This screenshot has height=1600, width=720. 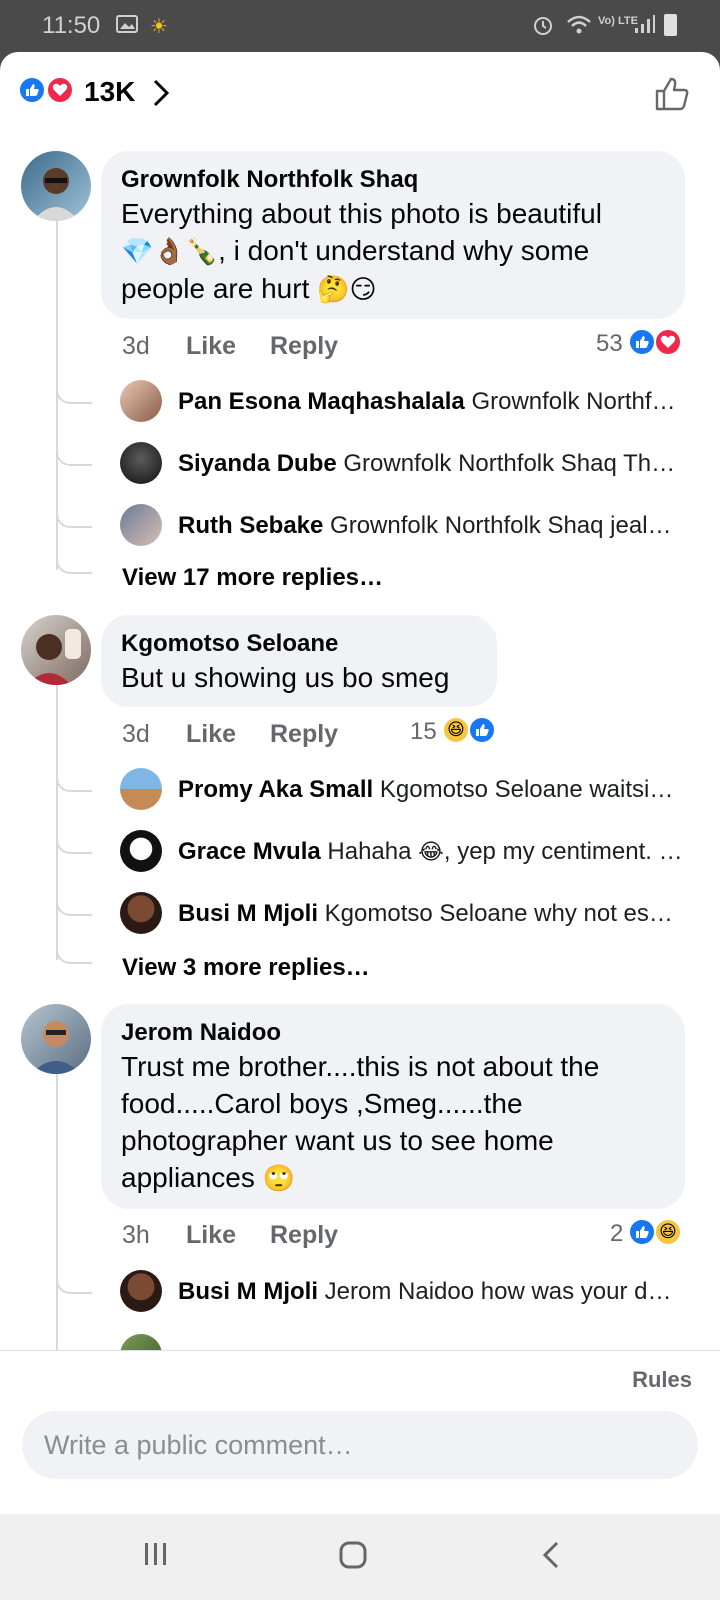 I want to click on comment-age: 3d, so click(x=136, y=734).